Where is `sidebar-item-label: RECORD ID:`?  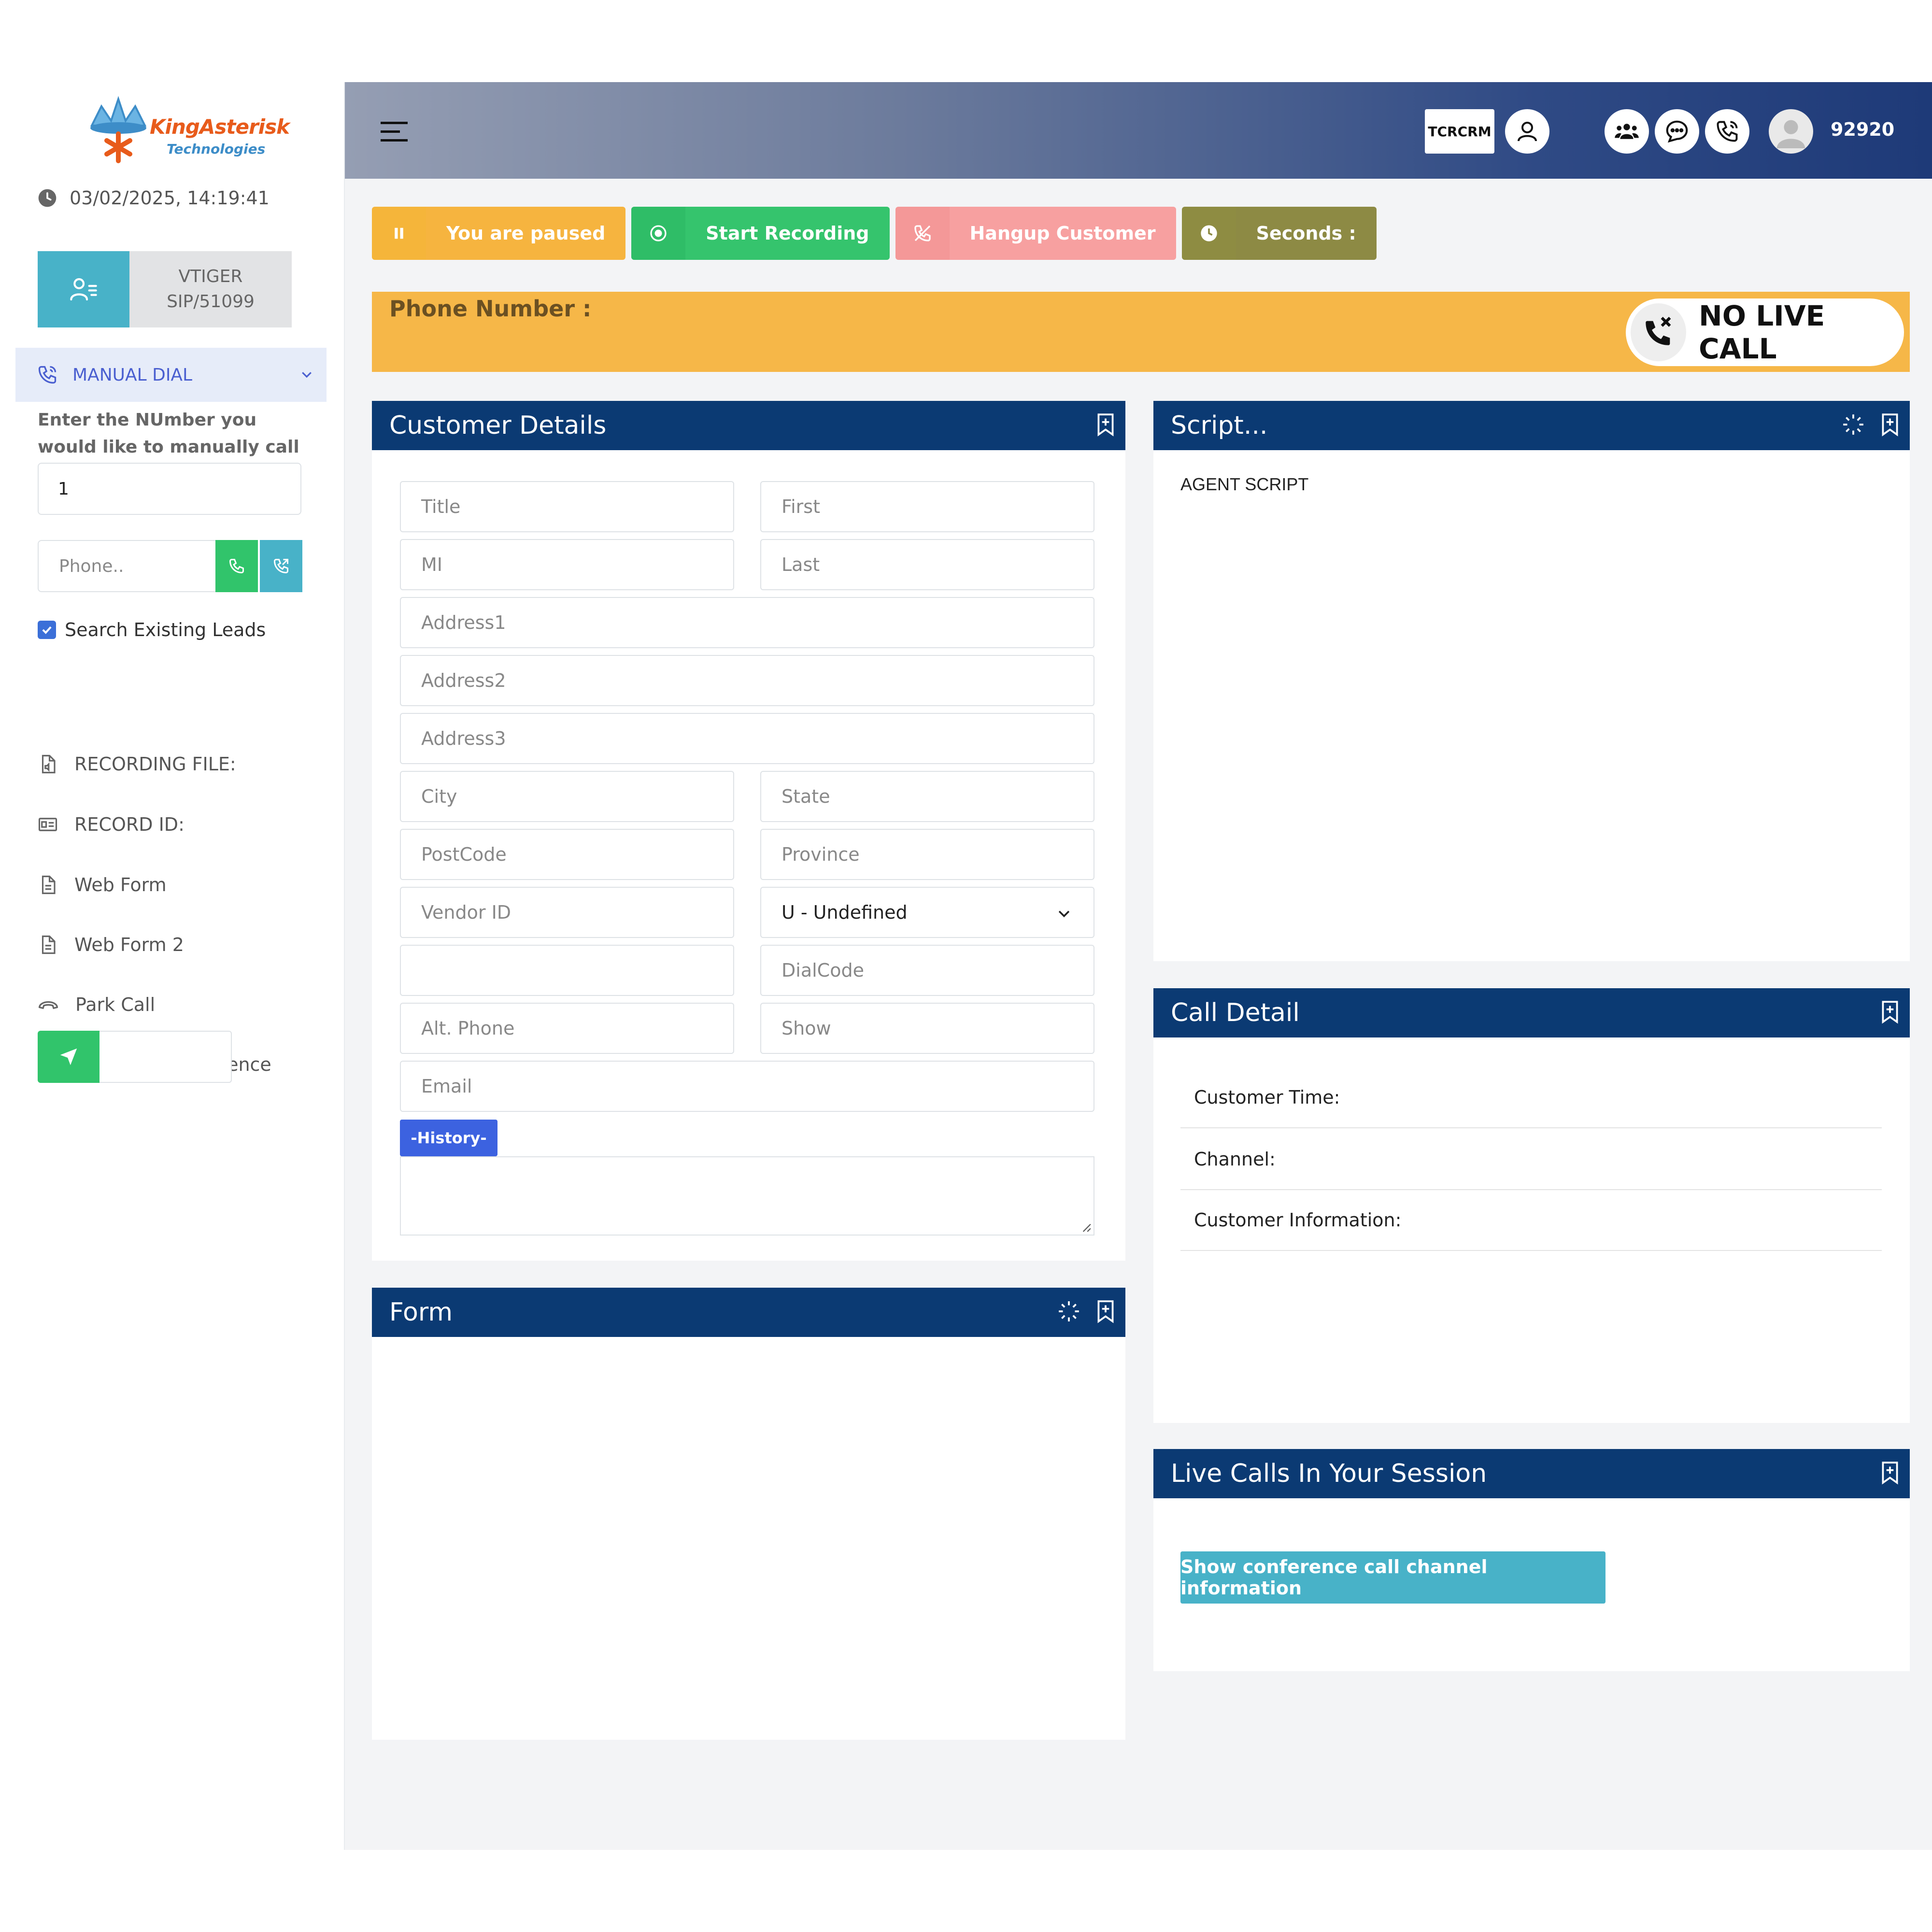 sidebar-item-label: RECORD ID: is located at coordinates (129, 824).